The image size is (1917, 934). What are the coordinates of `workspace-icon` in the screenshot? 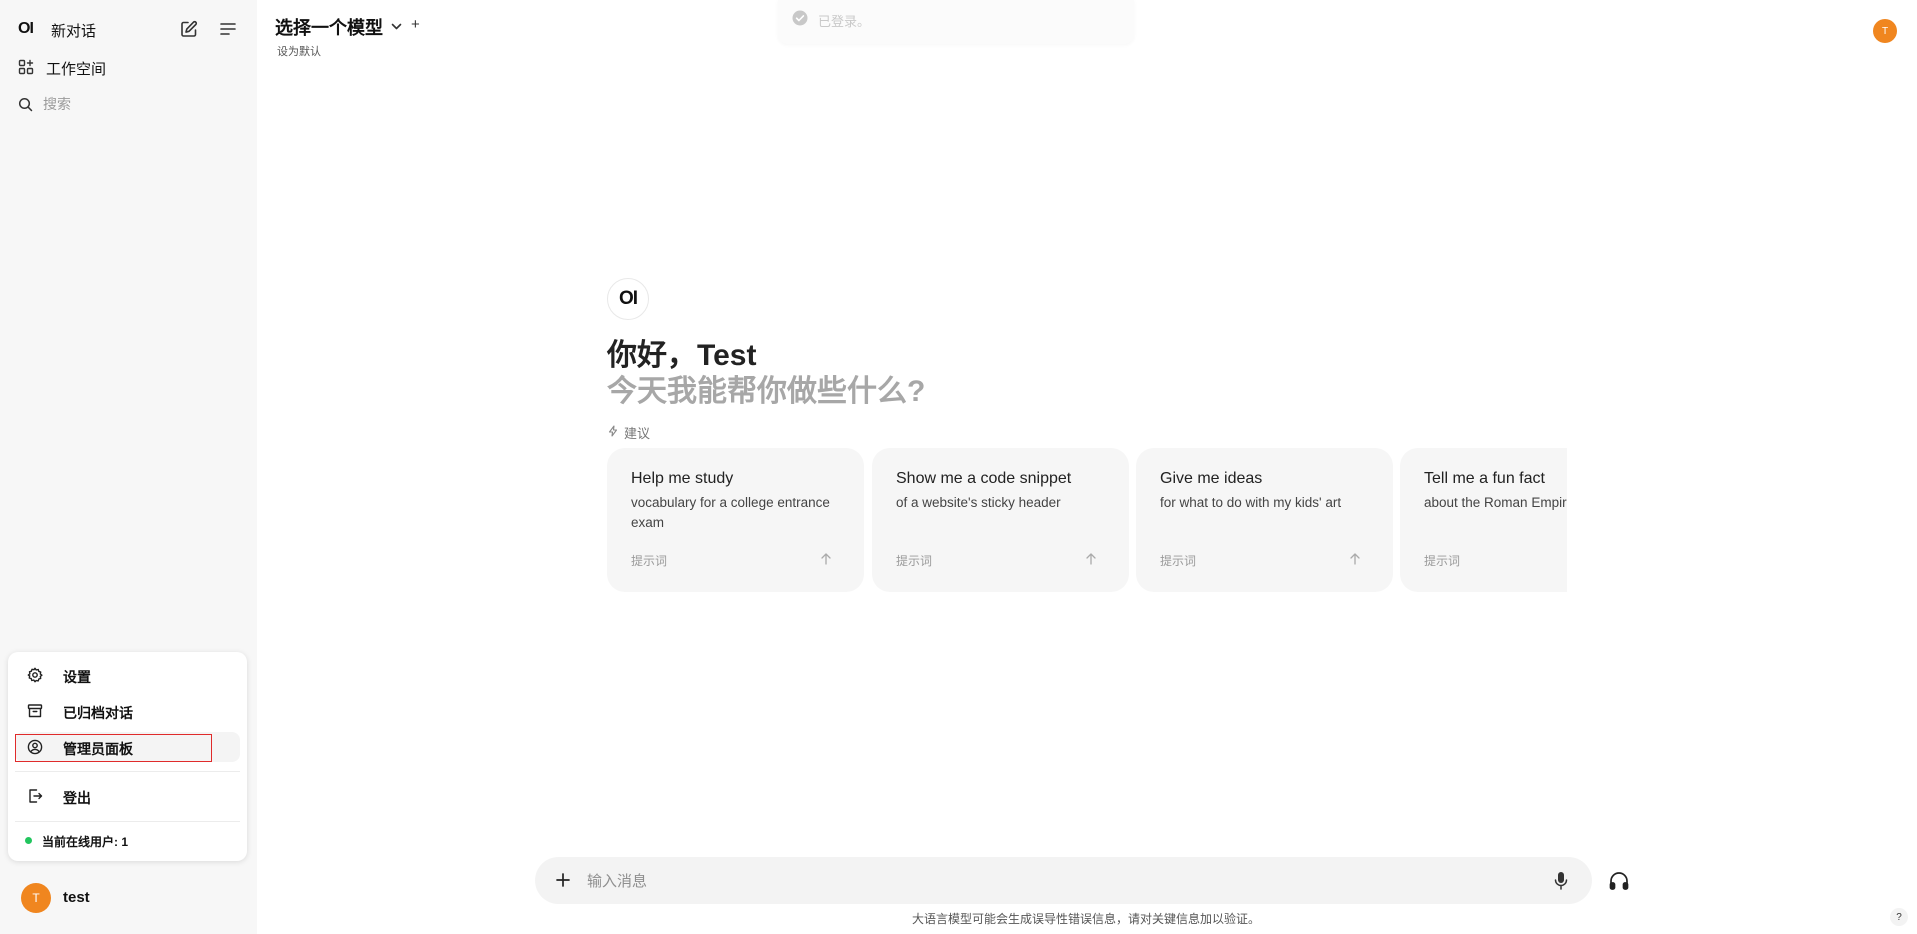 It's located at (26, 67).